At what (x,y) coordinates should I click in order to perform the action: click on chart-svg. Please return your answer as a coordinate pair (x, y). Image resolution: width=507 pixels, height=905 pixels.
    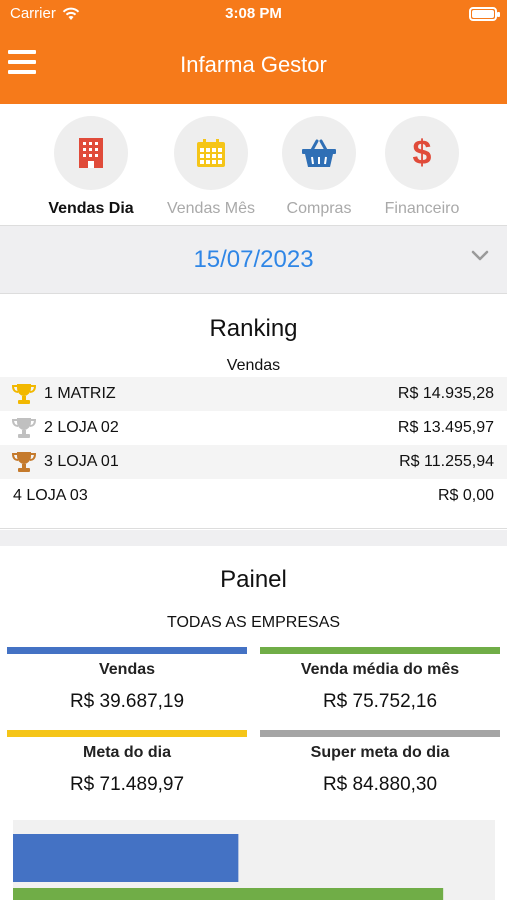
    Looking at the image, I should click on (228, 869).